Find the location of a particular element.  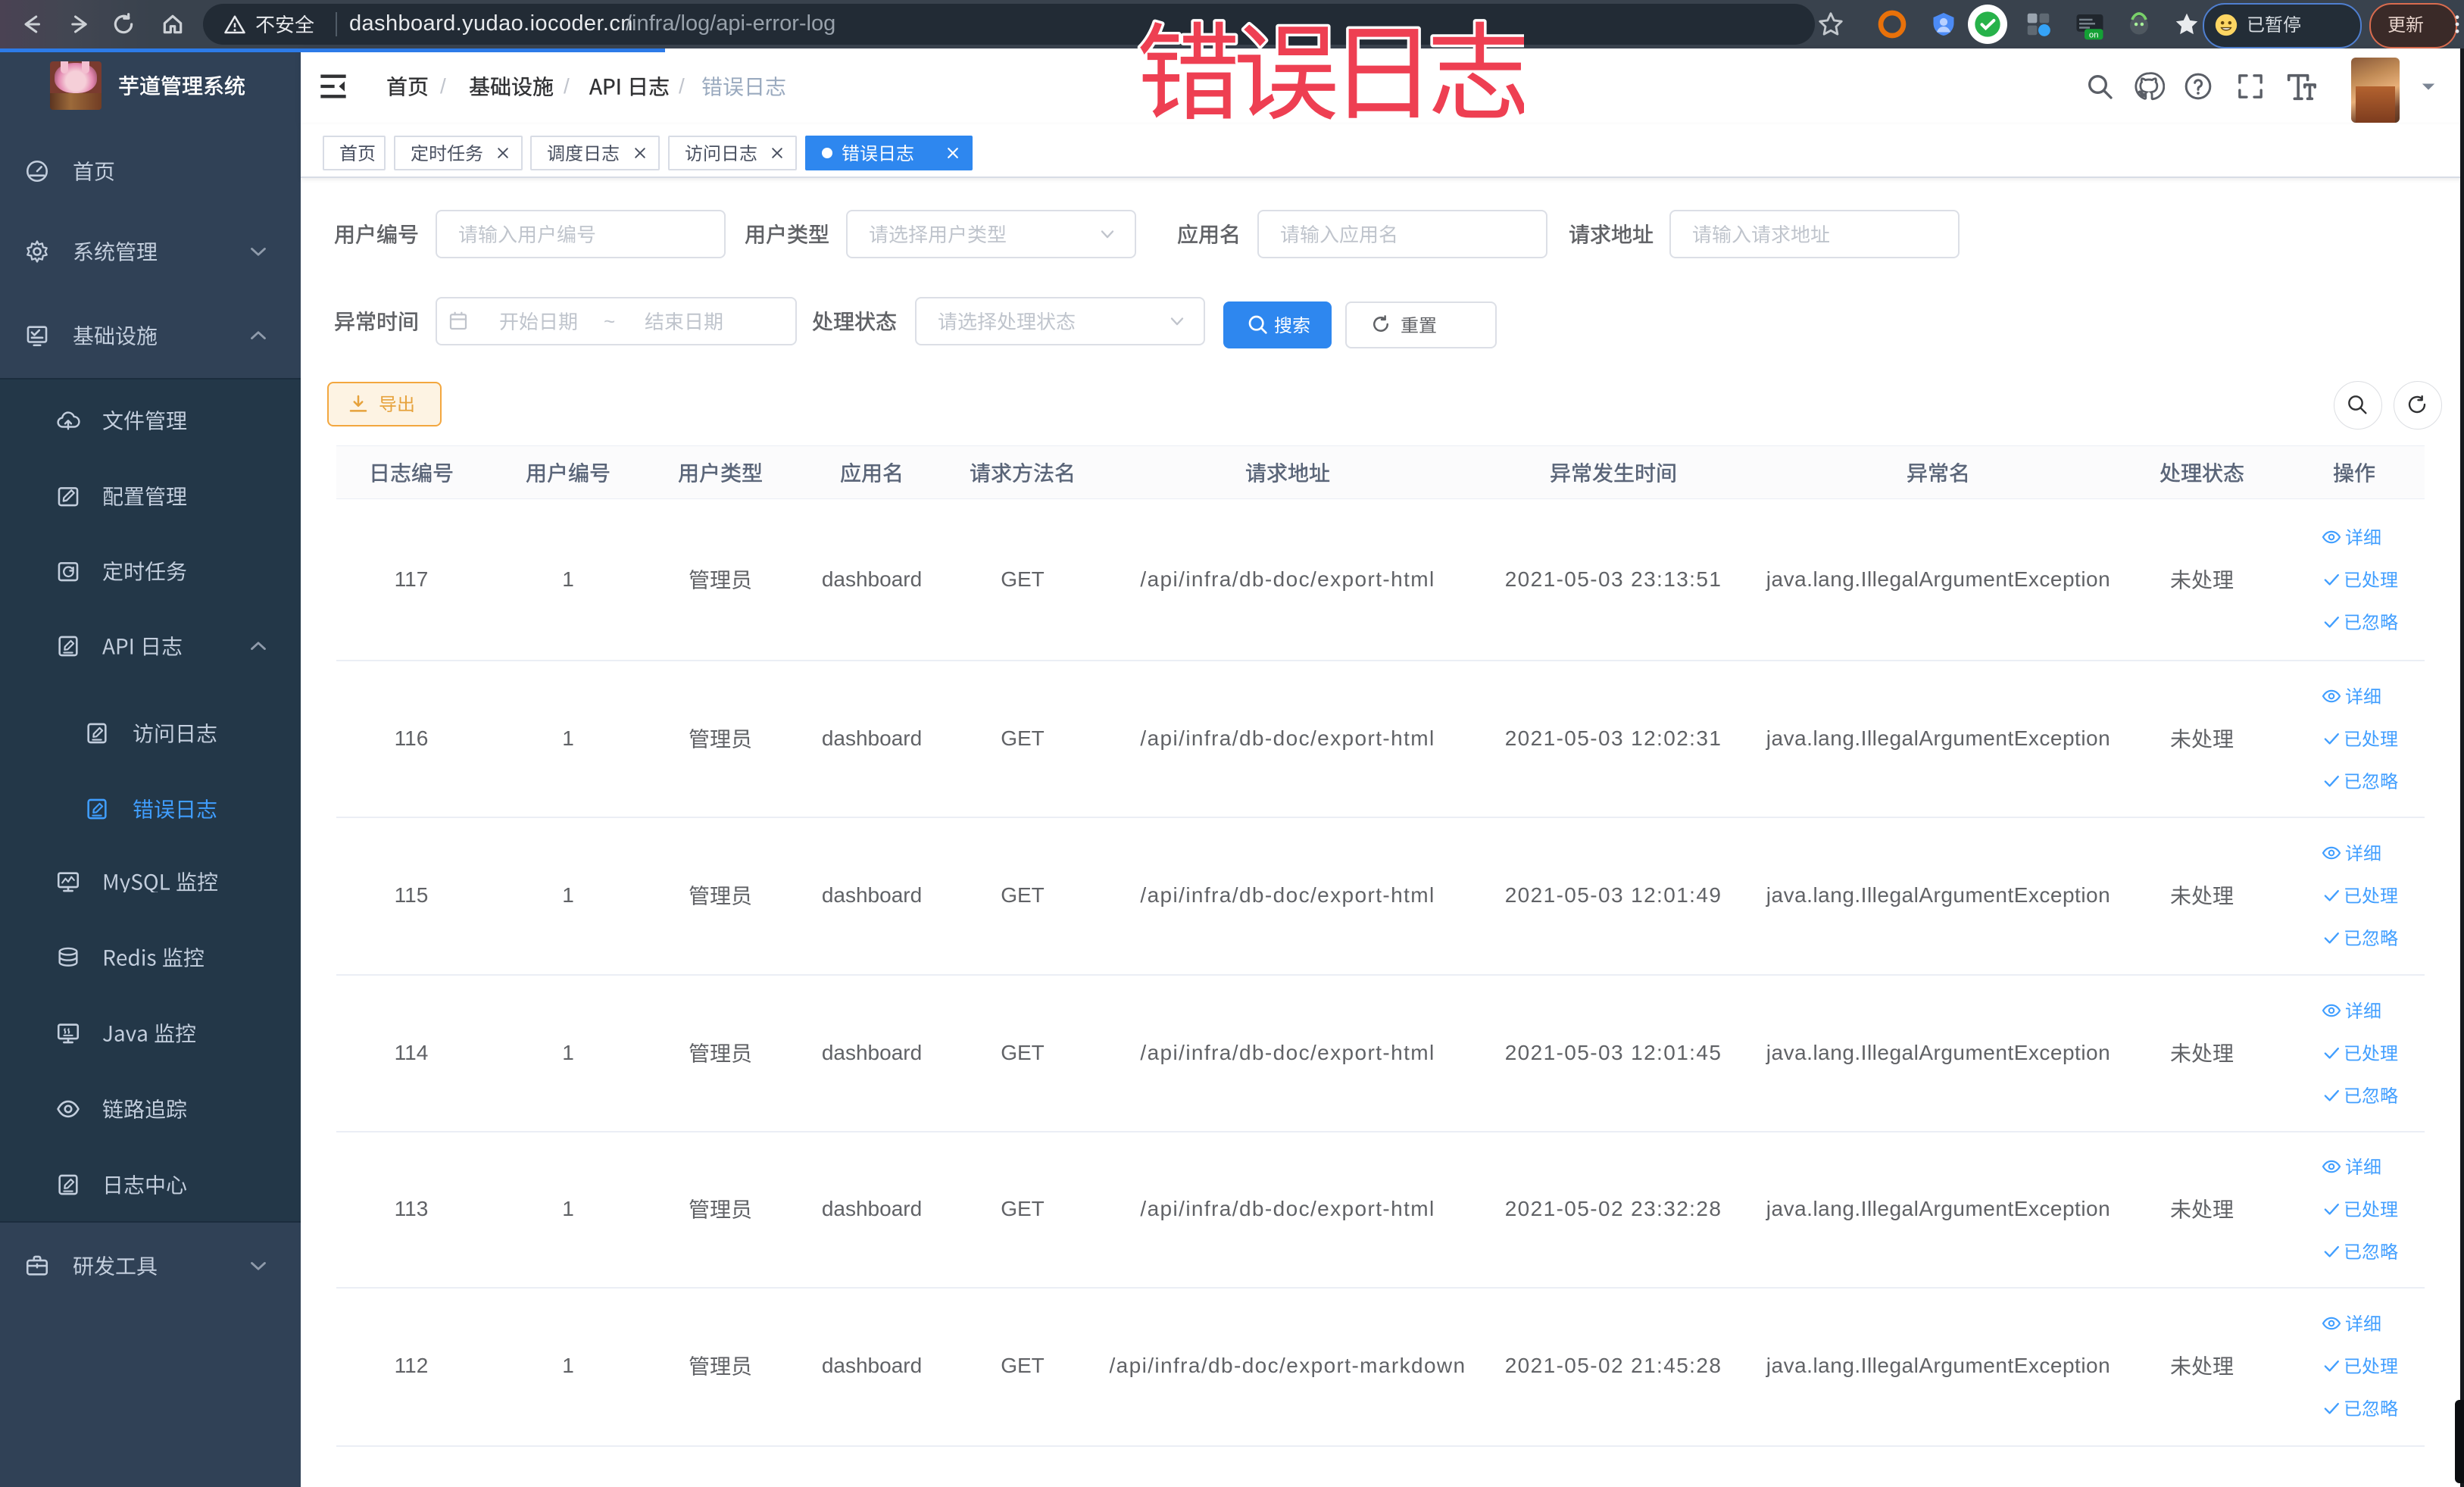

svg-text: on is located at coordinates (2094, 34).